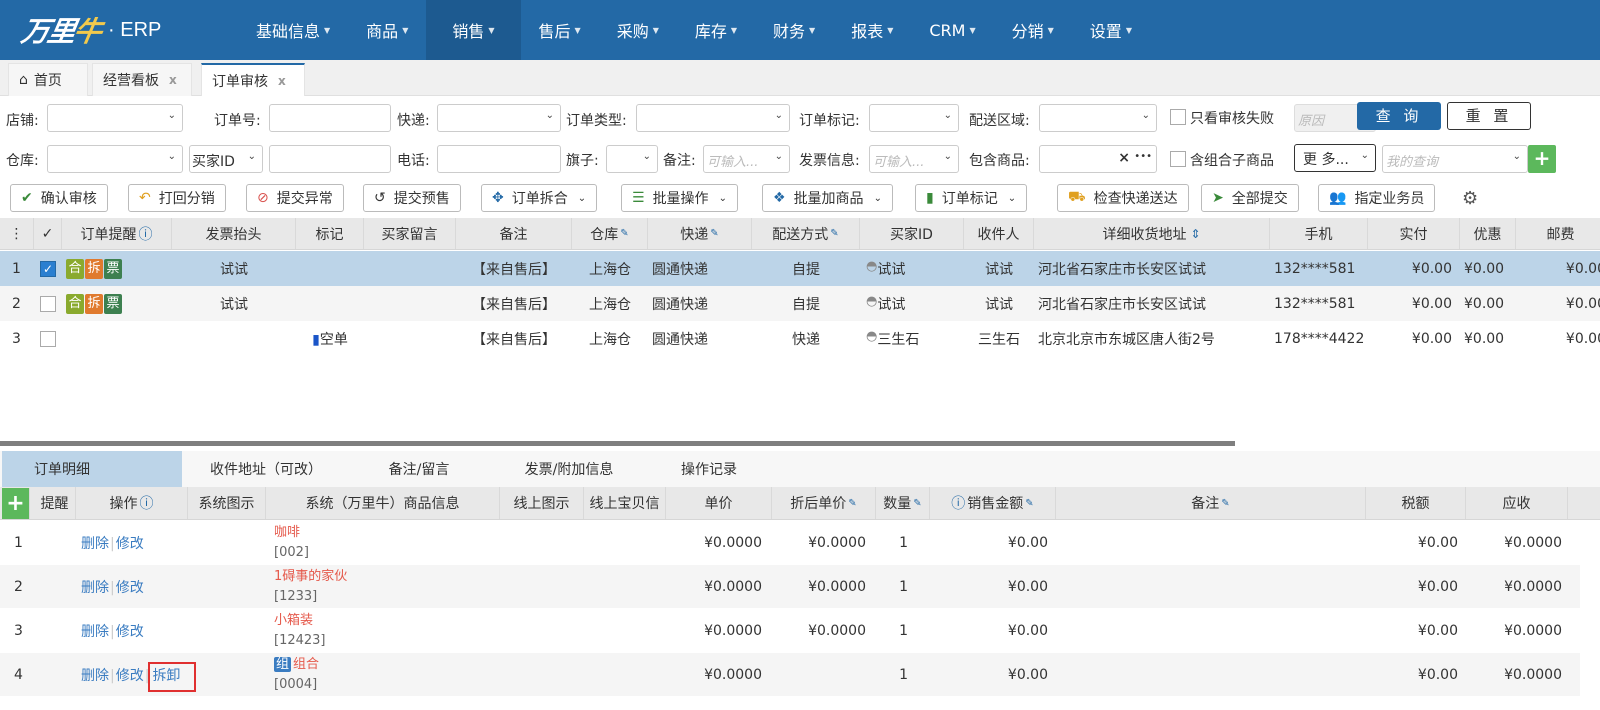 The image size is (1600, 710). What do you see at coordinates (330, 233) in the screenshot?
I see `column-header-mark: 标记` at bounding box center [330, 233].